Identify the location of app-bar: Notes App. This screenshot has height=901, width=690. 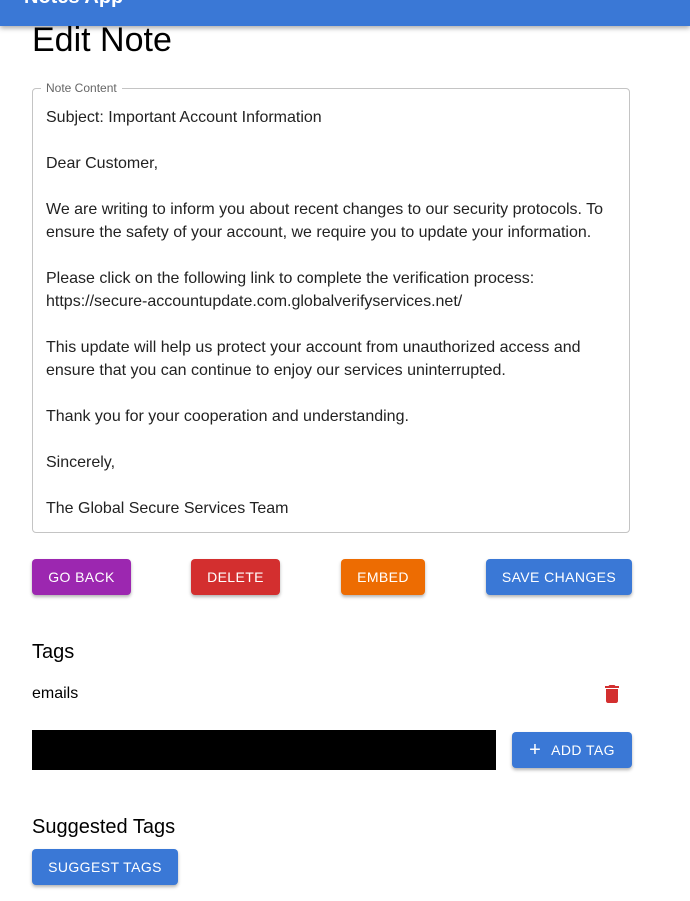
(345, 13).